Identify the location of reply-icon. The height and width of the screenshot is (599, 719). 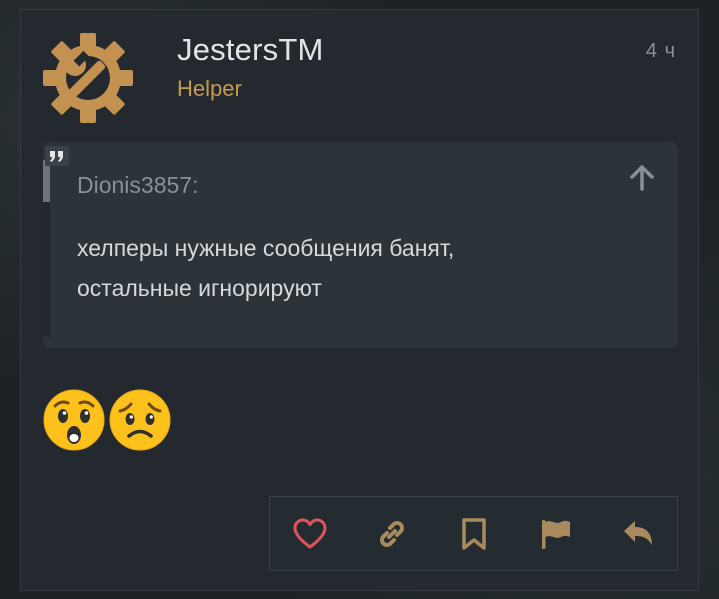
(638, 533).